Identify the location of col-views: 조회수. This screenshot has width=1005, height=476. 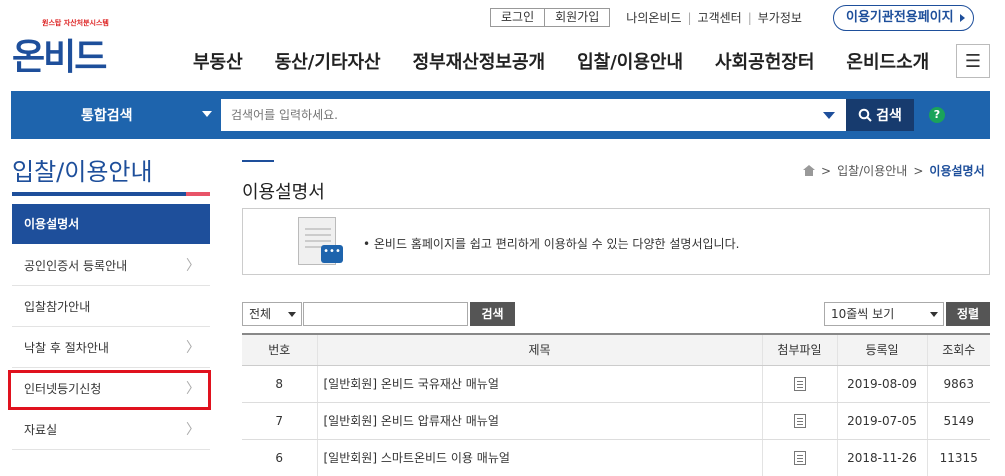
(958, 349).